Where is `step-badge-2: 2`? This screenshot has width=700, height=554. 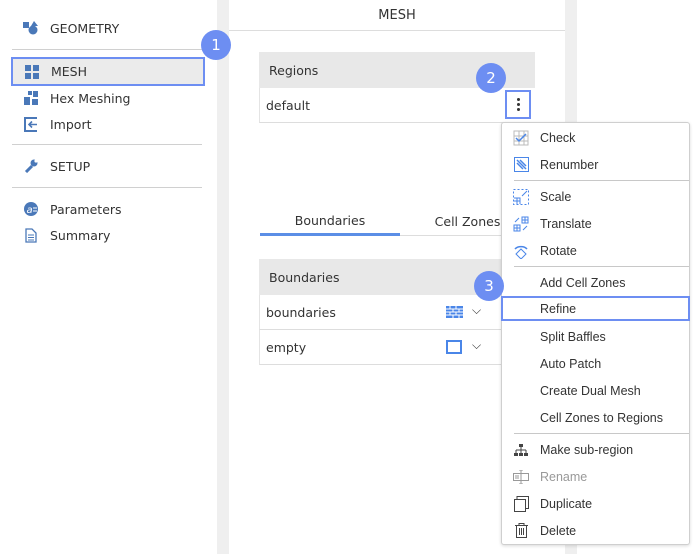
step-badge-2: 2 is located at coordinates (491, 78).